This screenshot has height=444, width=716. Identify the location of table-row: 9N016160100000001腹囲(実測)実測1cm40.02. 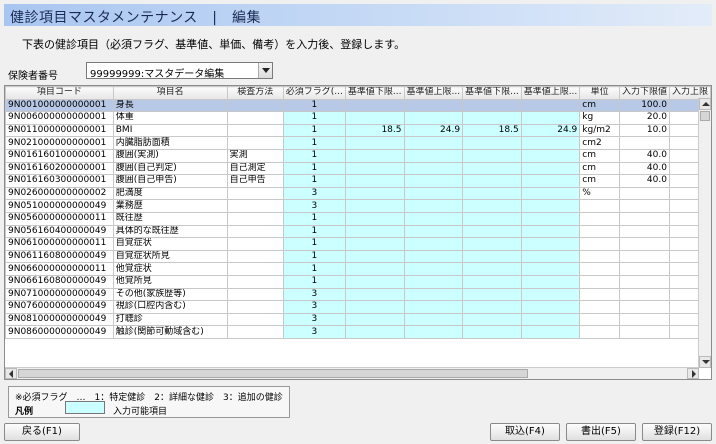
(358, 155).